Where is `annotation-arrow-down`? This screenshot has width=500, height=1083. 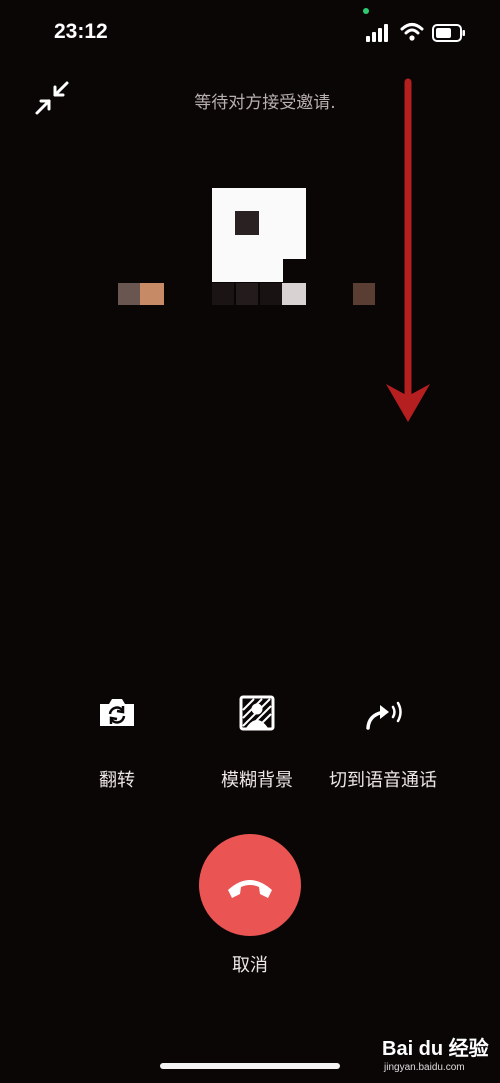 annotation-arrow-down is located at coordinates (408, 250).